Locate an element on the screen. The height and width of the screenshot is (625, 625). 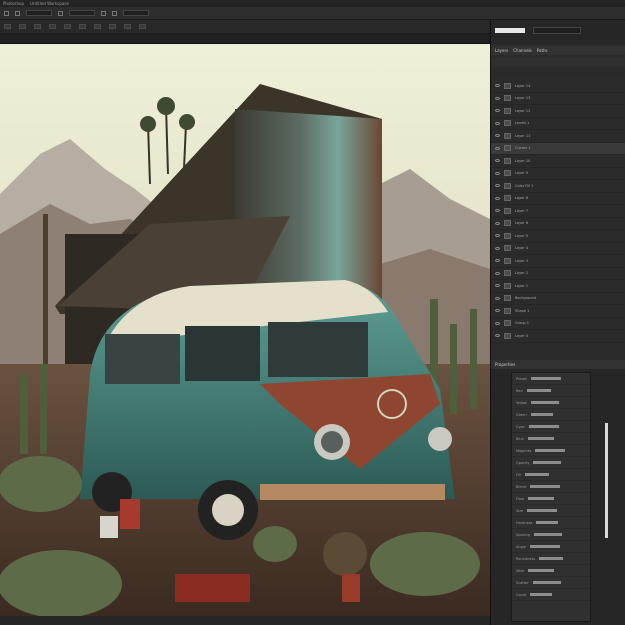
warp-icon is located at coordinates (114, 13).